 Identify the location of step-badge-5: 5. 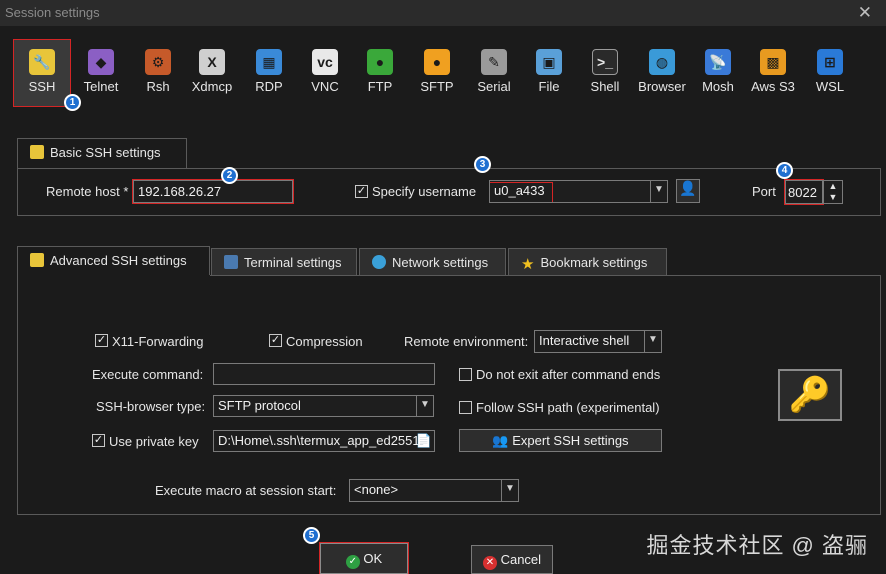
(311, 535).